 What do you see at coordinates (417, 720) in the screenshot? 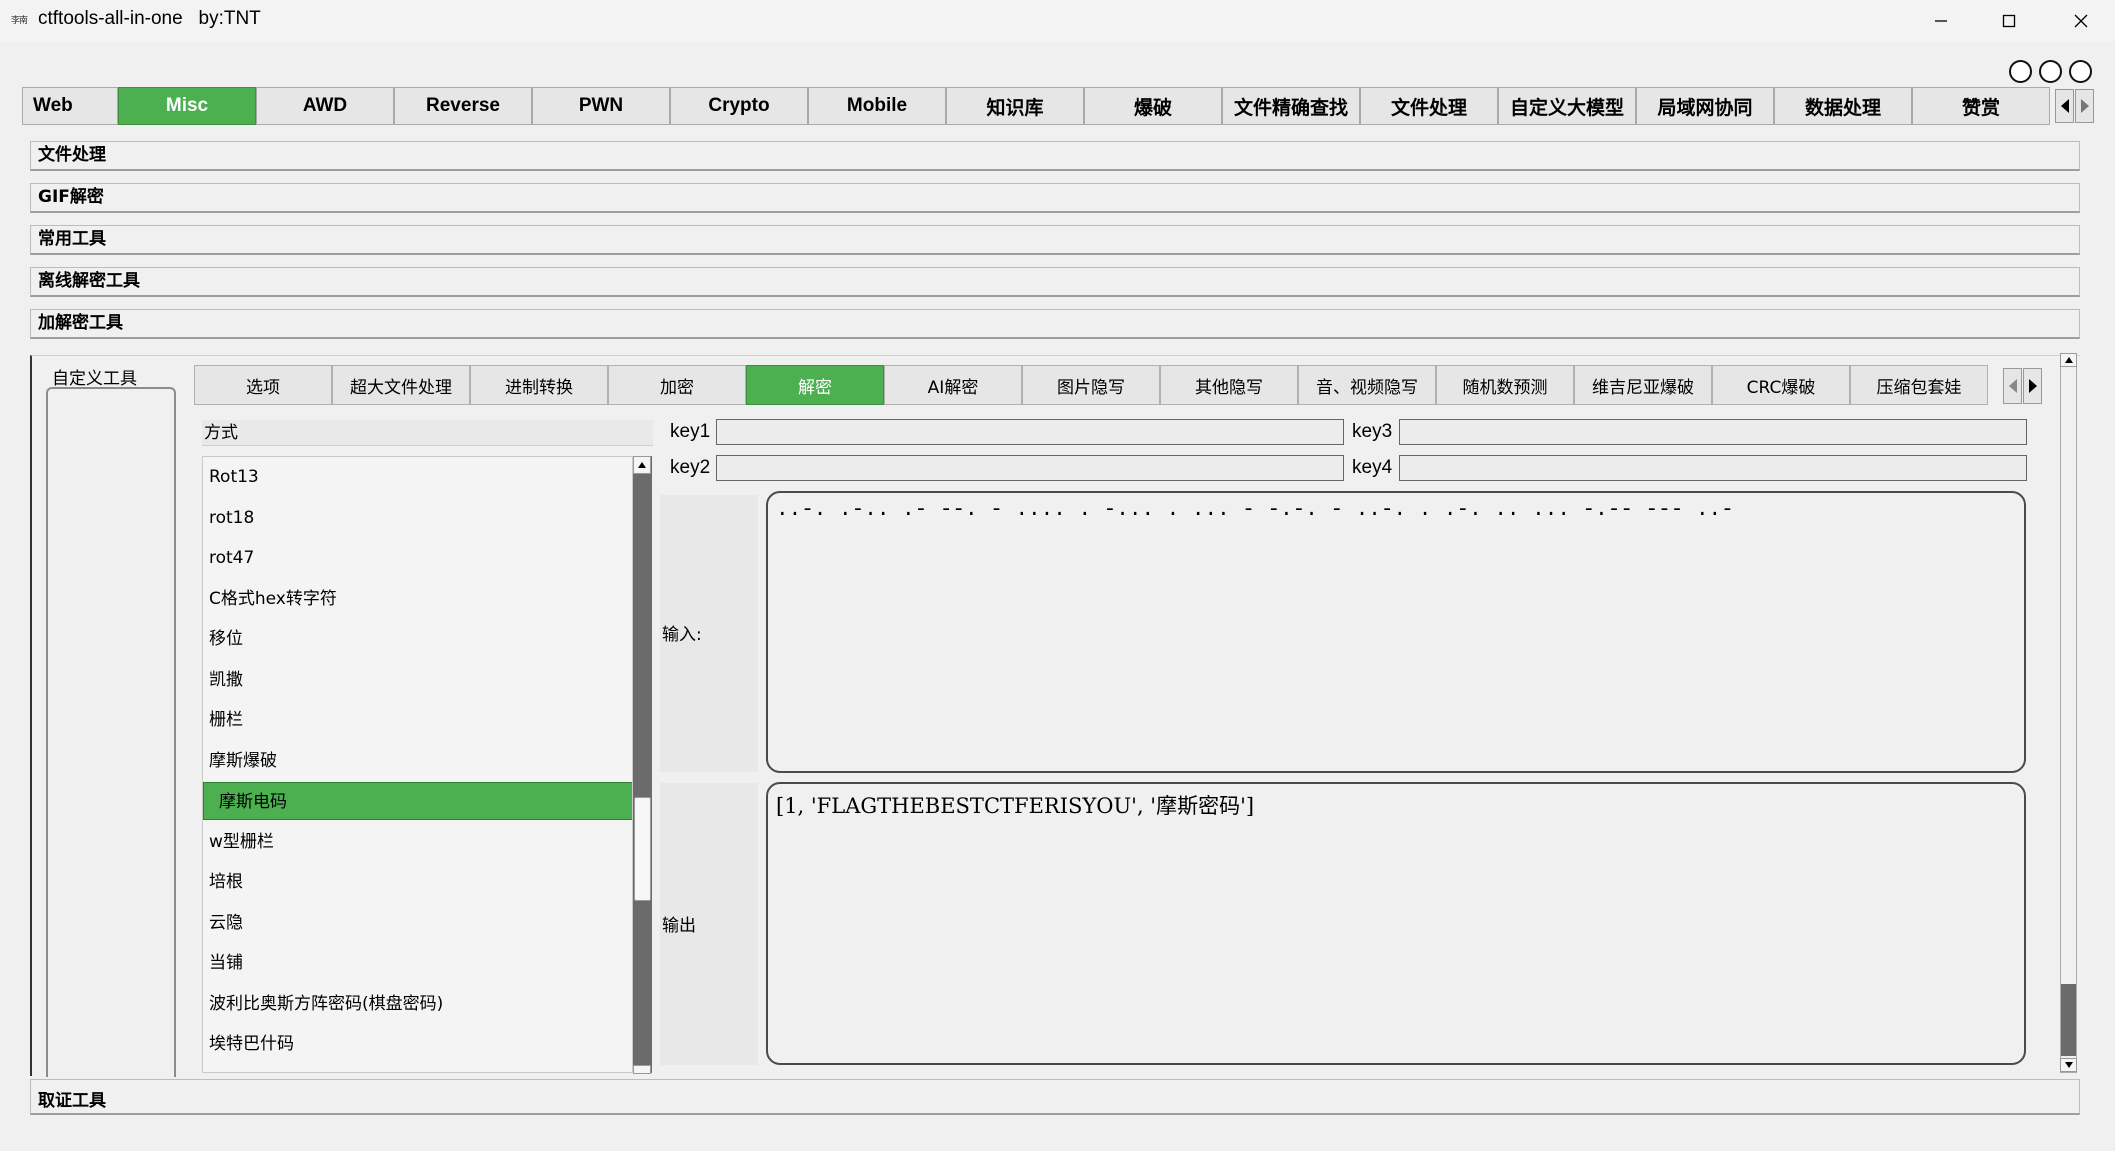
I see `list-item: 栅栏` at bounding box center [417, 720].